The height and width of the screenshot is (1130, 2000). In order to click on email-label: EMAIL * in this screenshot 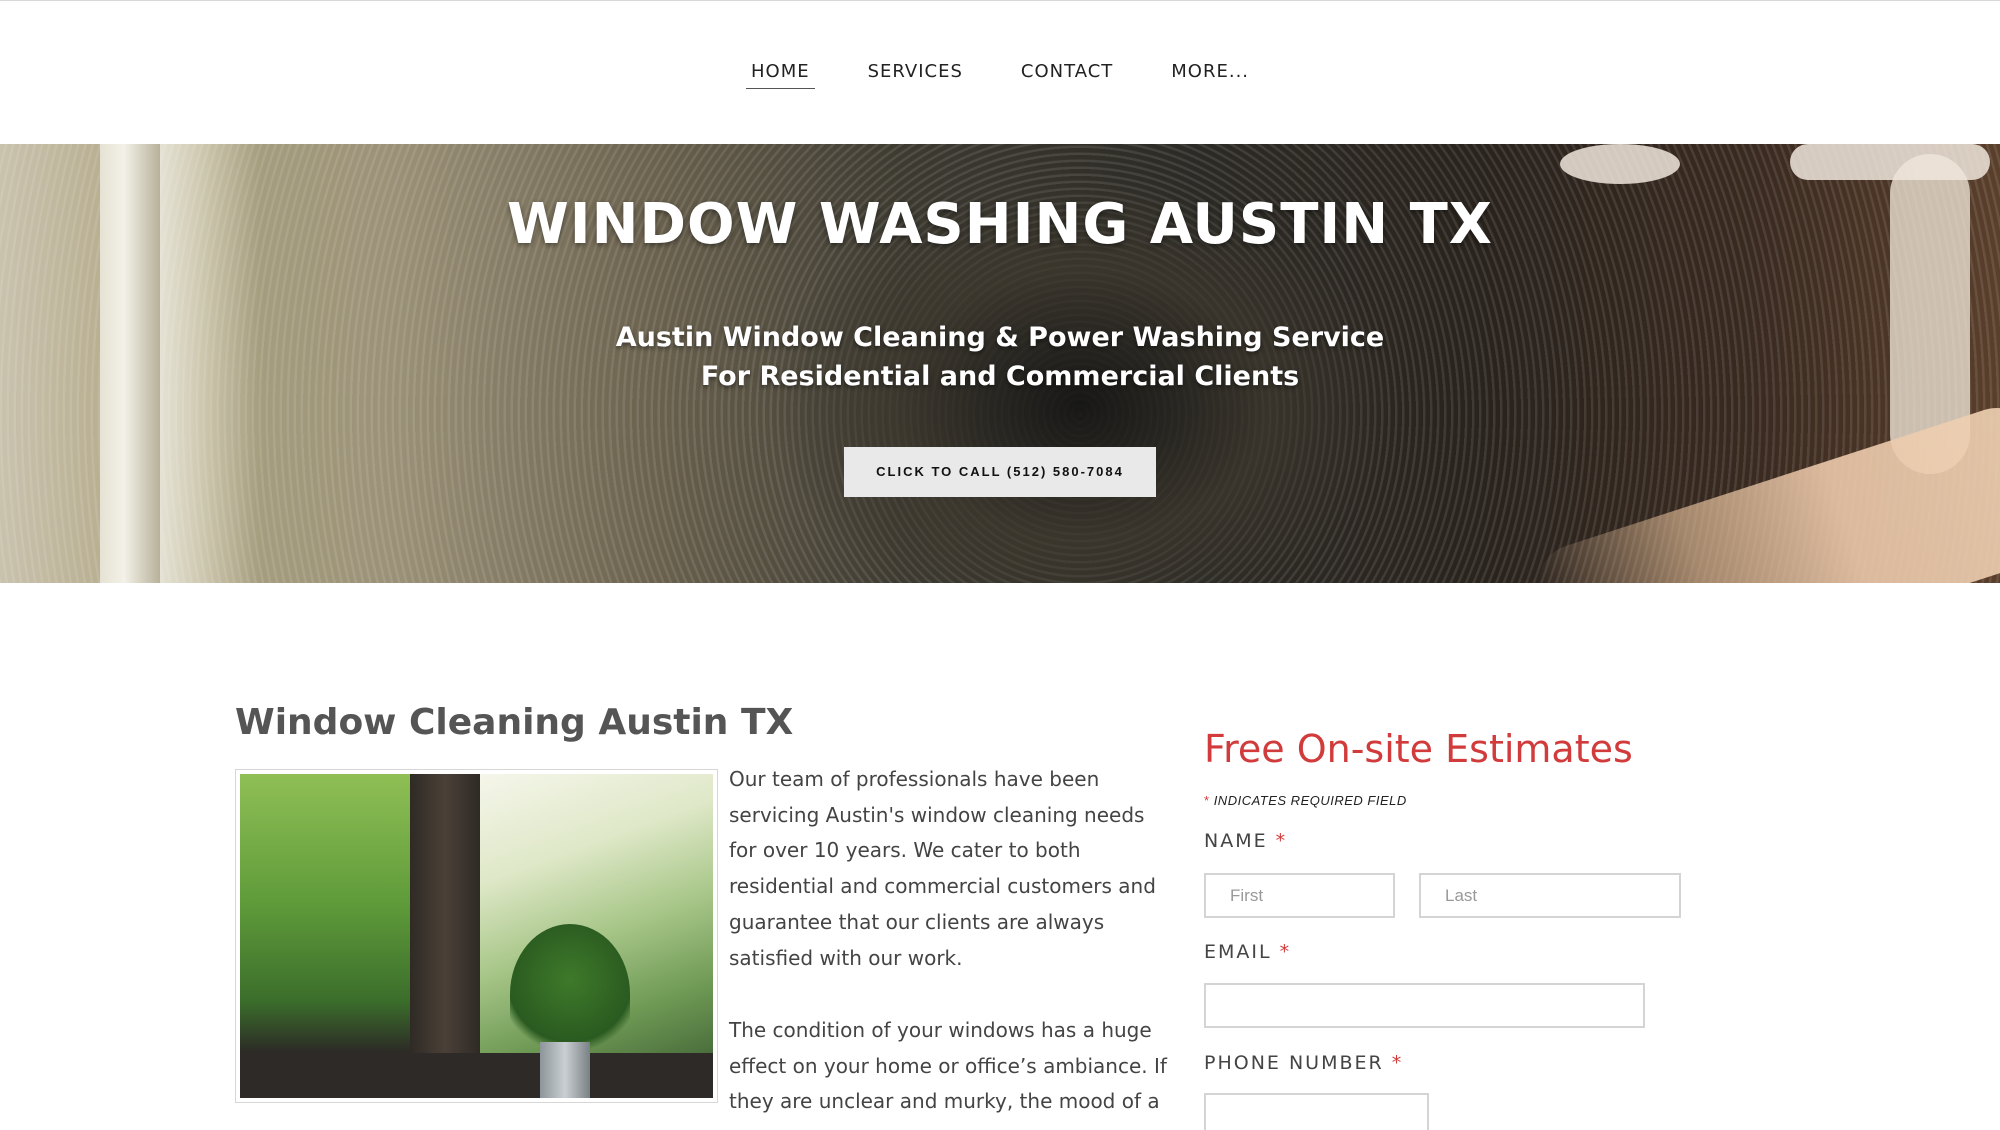, I will do `click(1247, 952)`.